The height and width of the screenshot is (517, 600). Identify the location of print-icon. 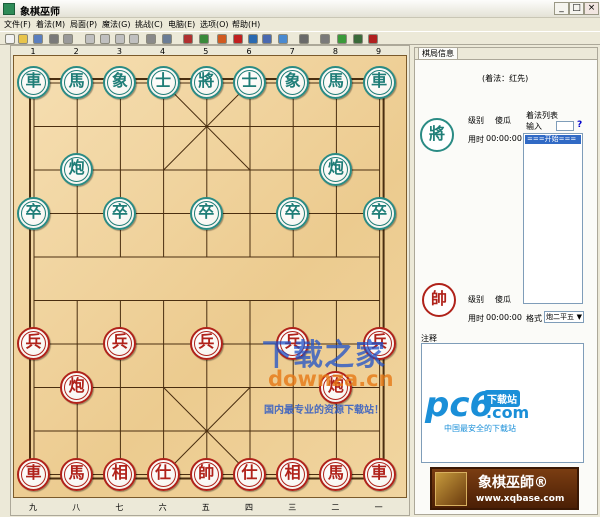
(53, 39).